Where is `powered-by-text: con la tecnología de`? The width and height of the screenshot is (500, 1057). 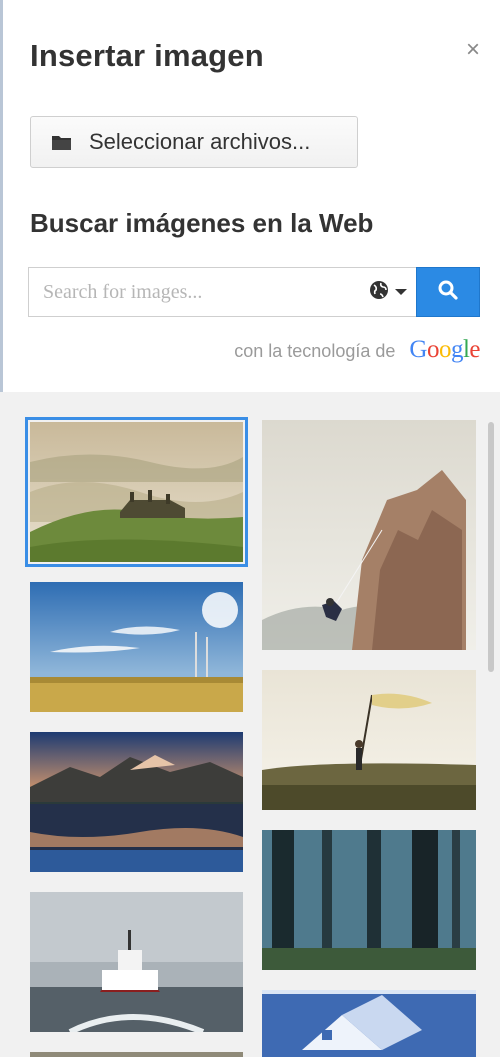
powered-by-text: con la tecnología de is located at coordinates (315, 351).